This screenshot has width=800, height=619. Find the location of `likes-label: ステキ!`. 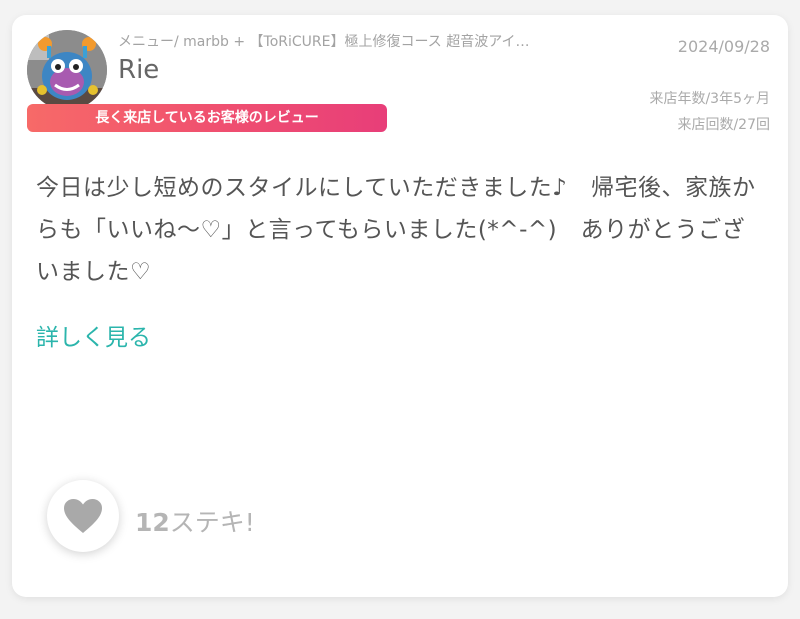

likes-label: ステキ! is located at coordinates (212, 522).